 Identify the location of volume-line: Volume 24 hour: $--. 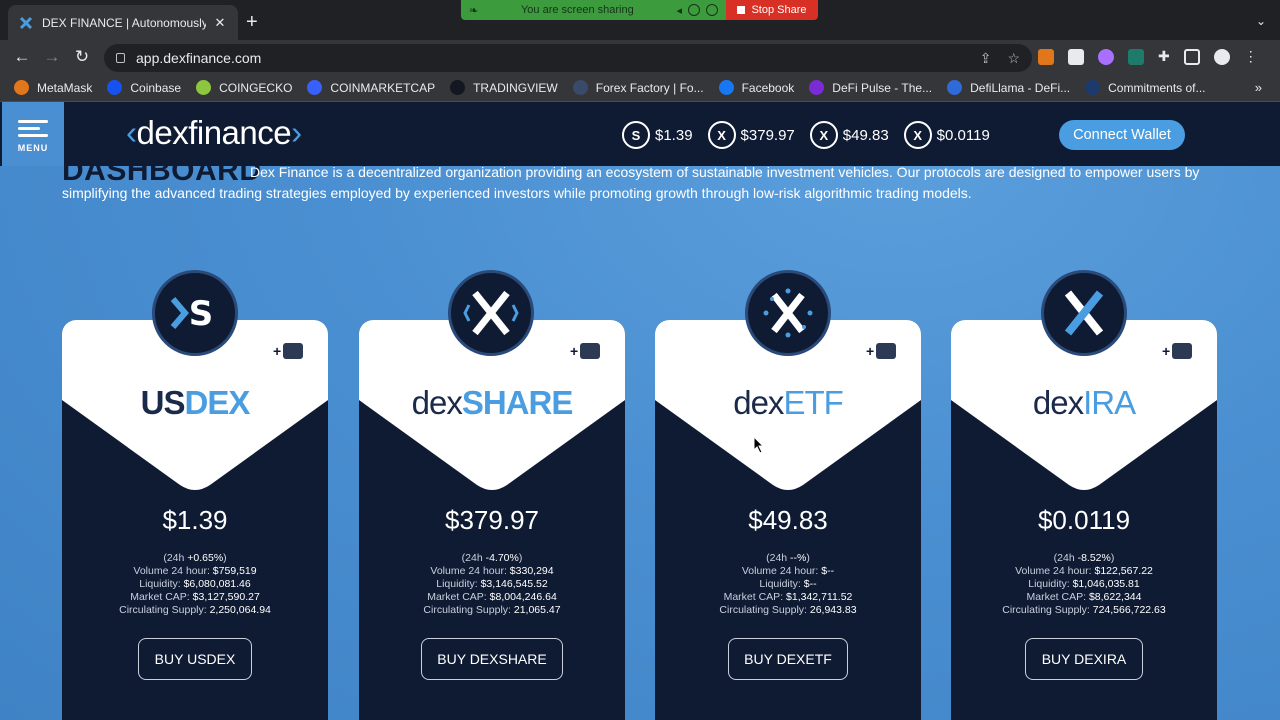
(788, 571).